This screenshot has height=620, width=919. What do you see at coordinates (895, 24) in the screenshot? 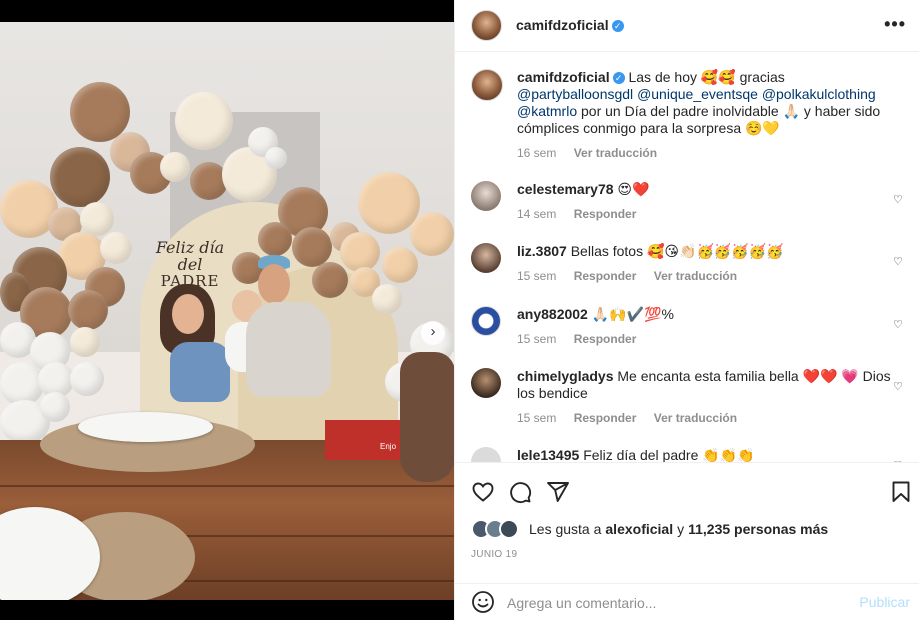
I see `more-horizontal-icon: •••` at bounding box center [895, 24].